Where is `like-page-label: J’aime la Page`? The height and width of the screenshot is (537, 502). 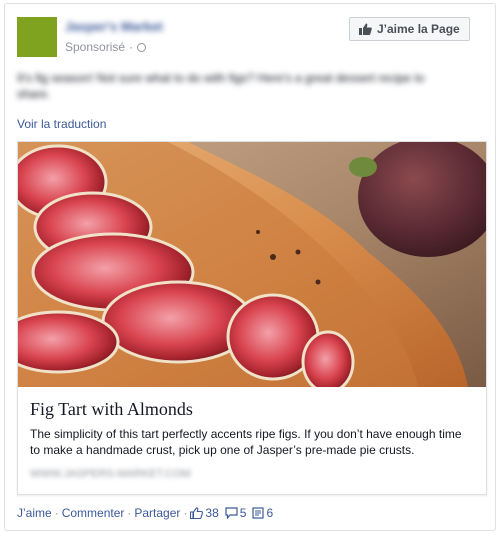 like-page-label: J’aime la Page is located at coordinates (418, 29).